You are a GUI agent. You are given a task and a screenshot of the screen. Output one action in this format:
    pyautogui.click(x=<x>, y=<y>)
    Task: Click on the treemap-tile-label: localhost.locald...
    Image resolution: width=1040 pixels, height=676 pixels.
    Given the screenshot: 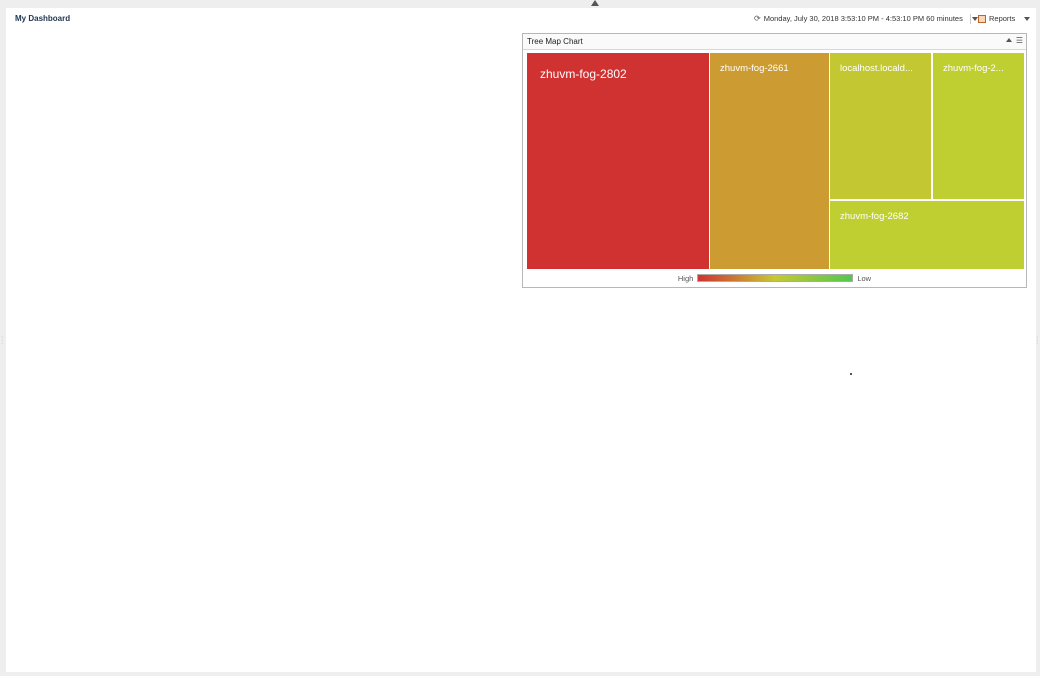 What is the action you would take?
    pyautogui.click(x=876, y=68)
    